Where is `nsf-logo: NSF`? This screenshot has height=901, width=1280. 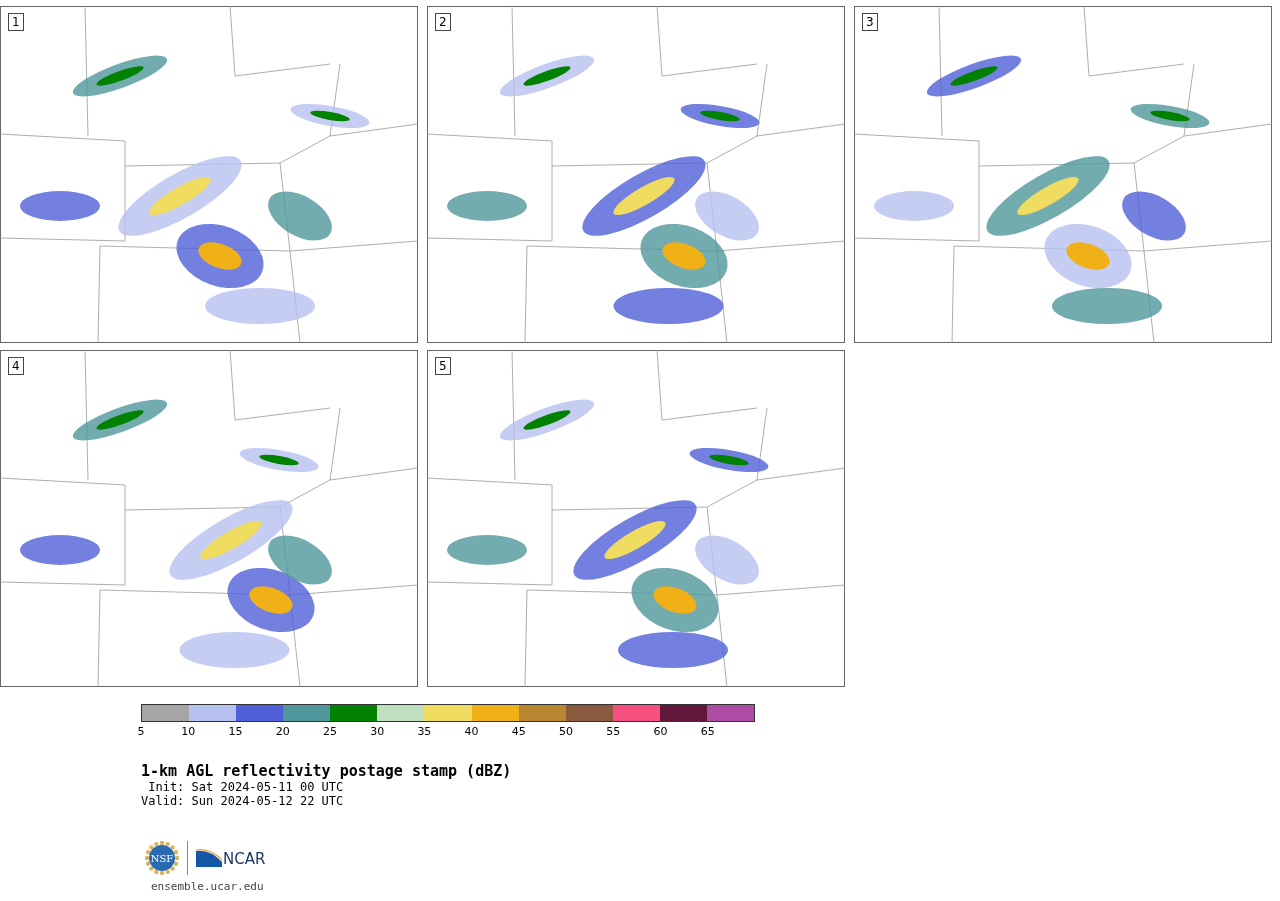 nsf-logo: NSF is located at coordinates (162, 858).